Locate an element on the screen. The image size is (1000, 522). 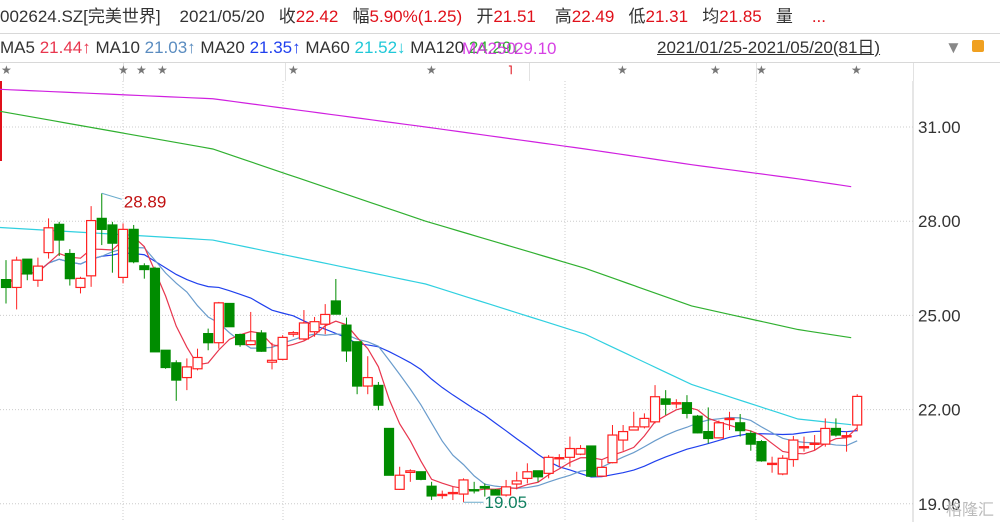
low-label: 低 is located at coordinates (637, 16).